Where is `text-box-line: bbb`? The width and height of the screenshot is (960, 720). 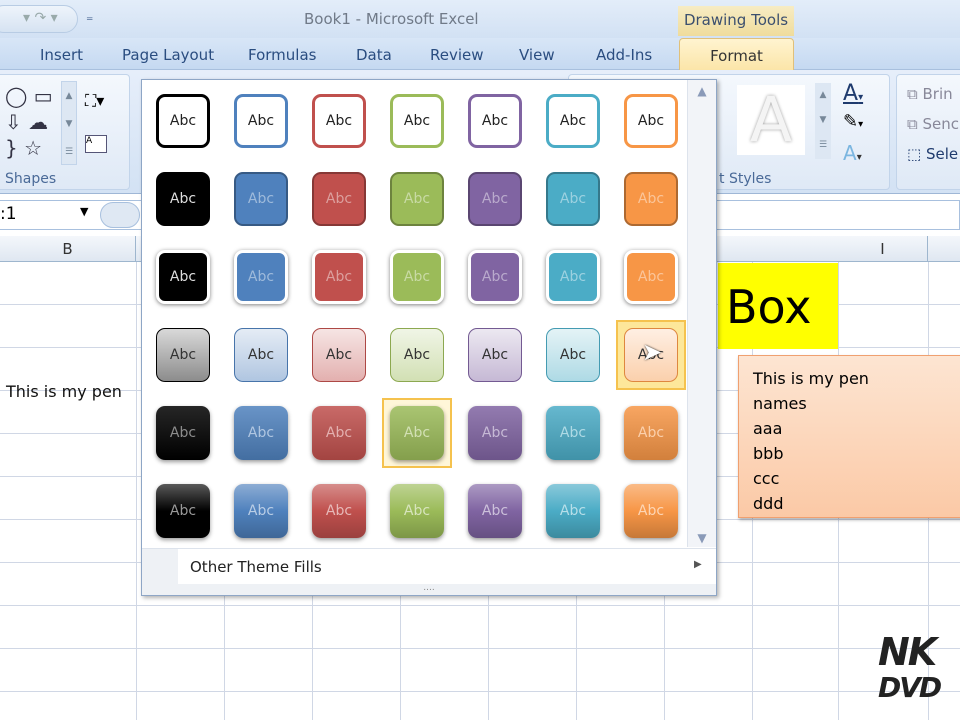 text-box-line: bbb is located at coordinates (768, 453).